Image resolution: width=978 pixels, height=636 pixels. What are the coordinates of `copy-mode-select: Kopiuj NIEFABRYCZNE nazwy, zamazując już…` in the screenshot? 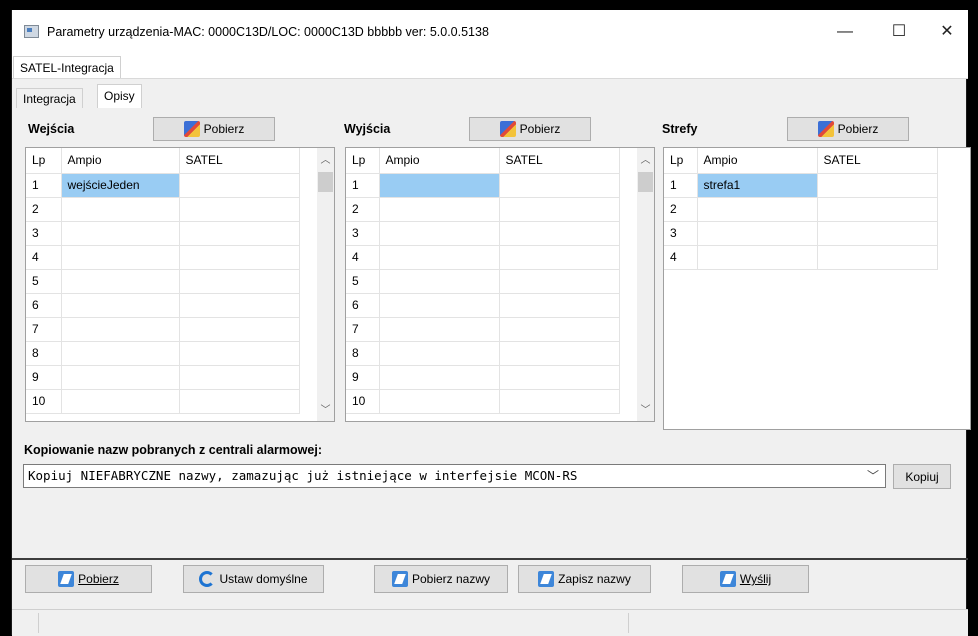 It's located at (454, 476).